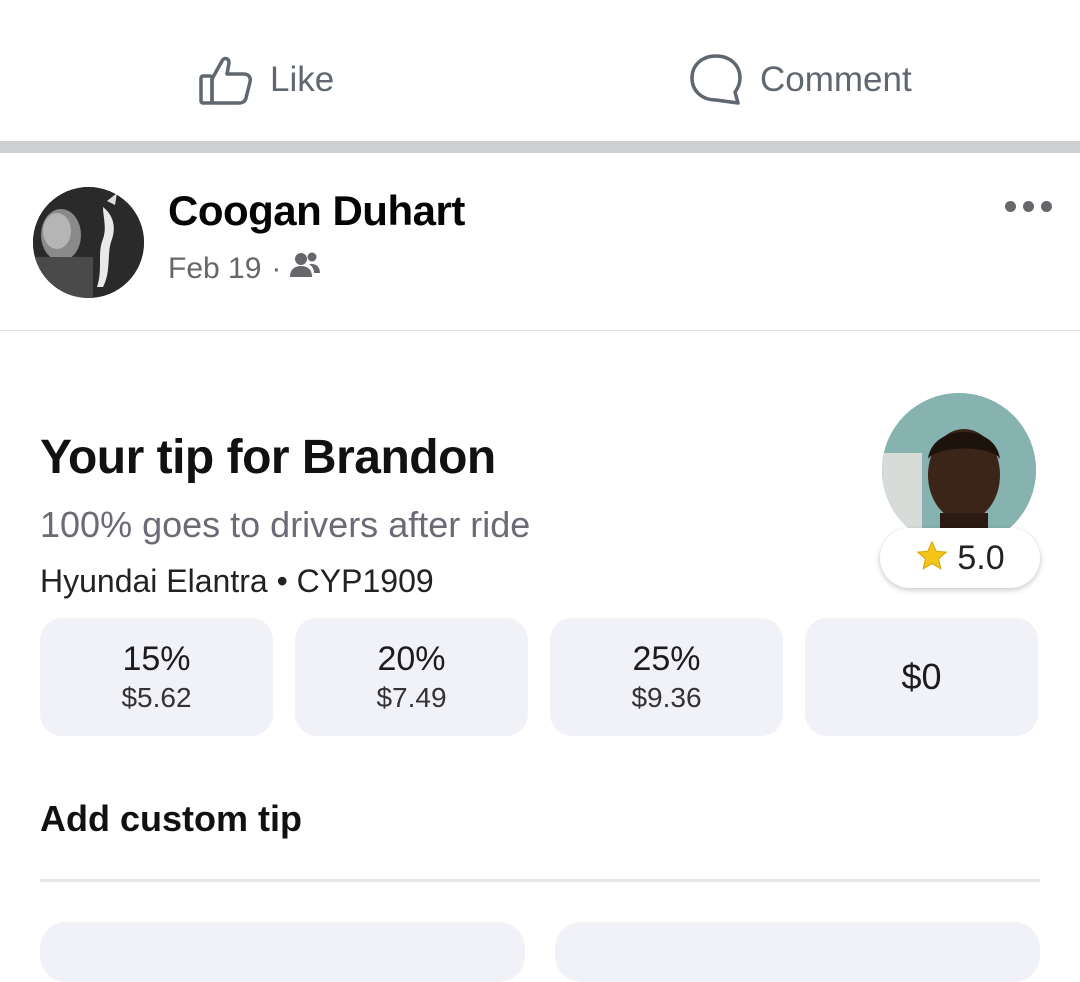 This screenshot has width=1080, height=982. I want to click on comment-button: Comment, so click(800, 80).